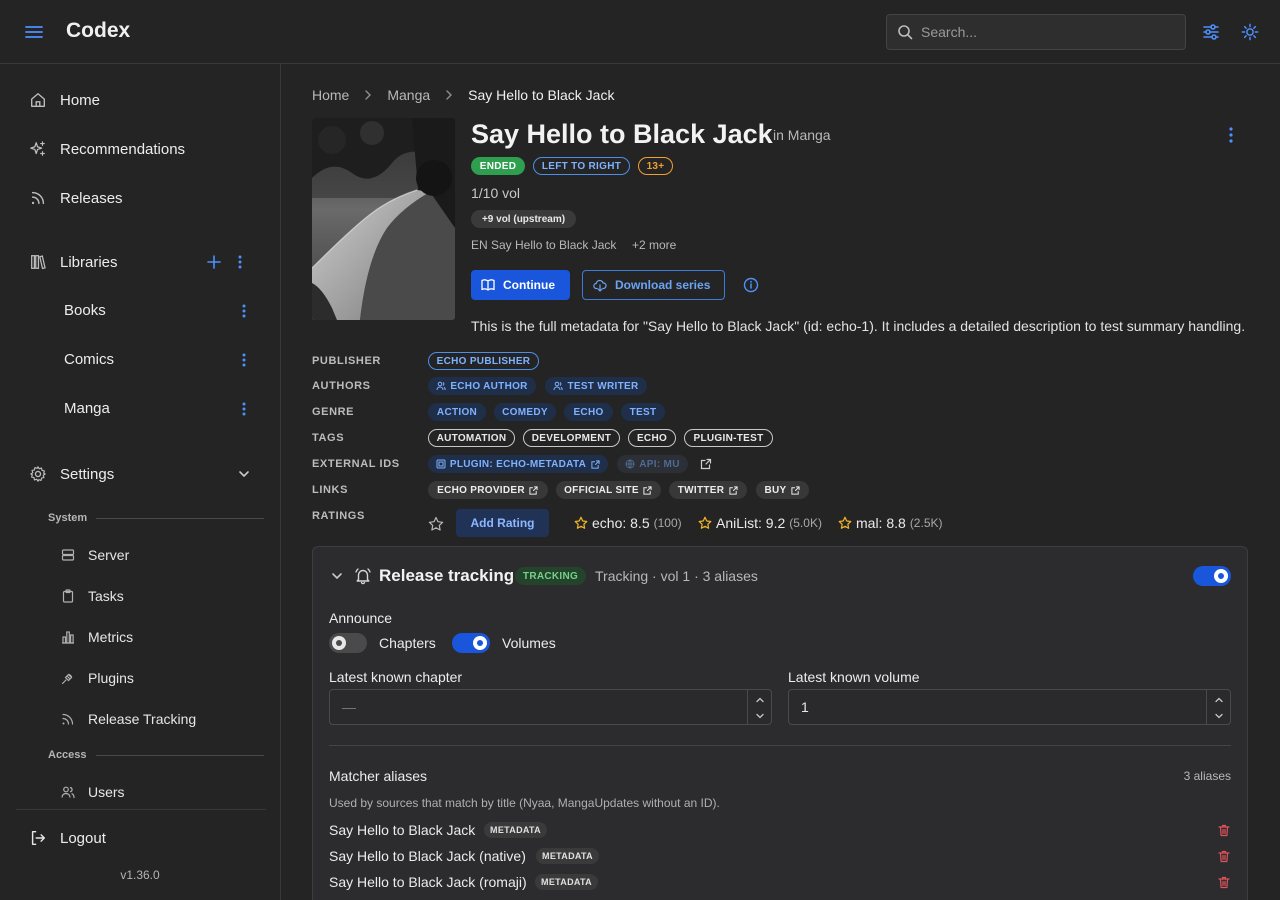 The width and height of the screenshot is (1280, 900). I want to click on search-input, so click(1050, 32).